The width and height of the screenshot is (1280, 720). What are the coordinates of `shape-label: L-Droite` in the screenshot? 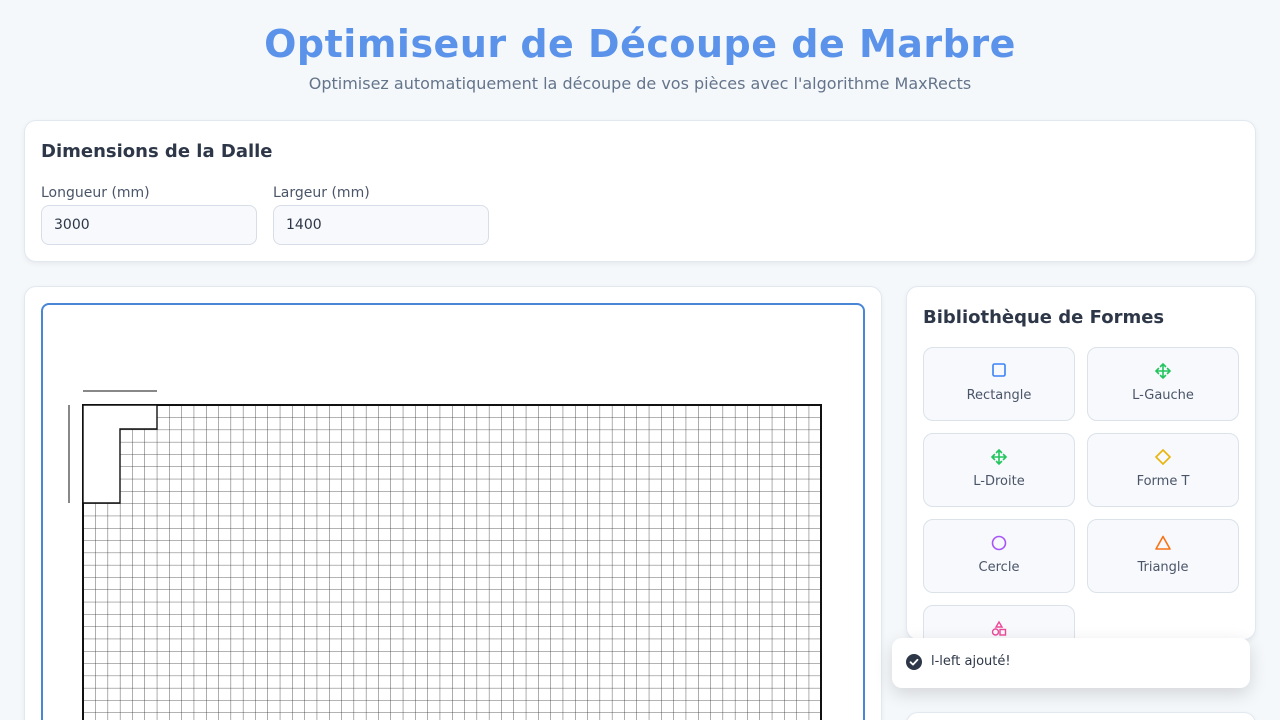 It's located at (999, 481).